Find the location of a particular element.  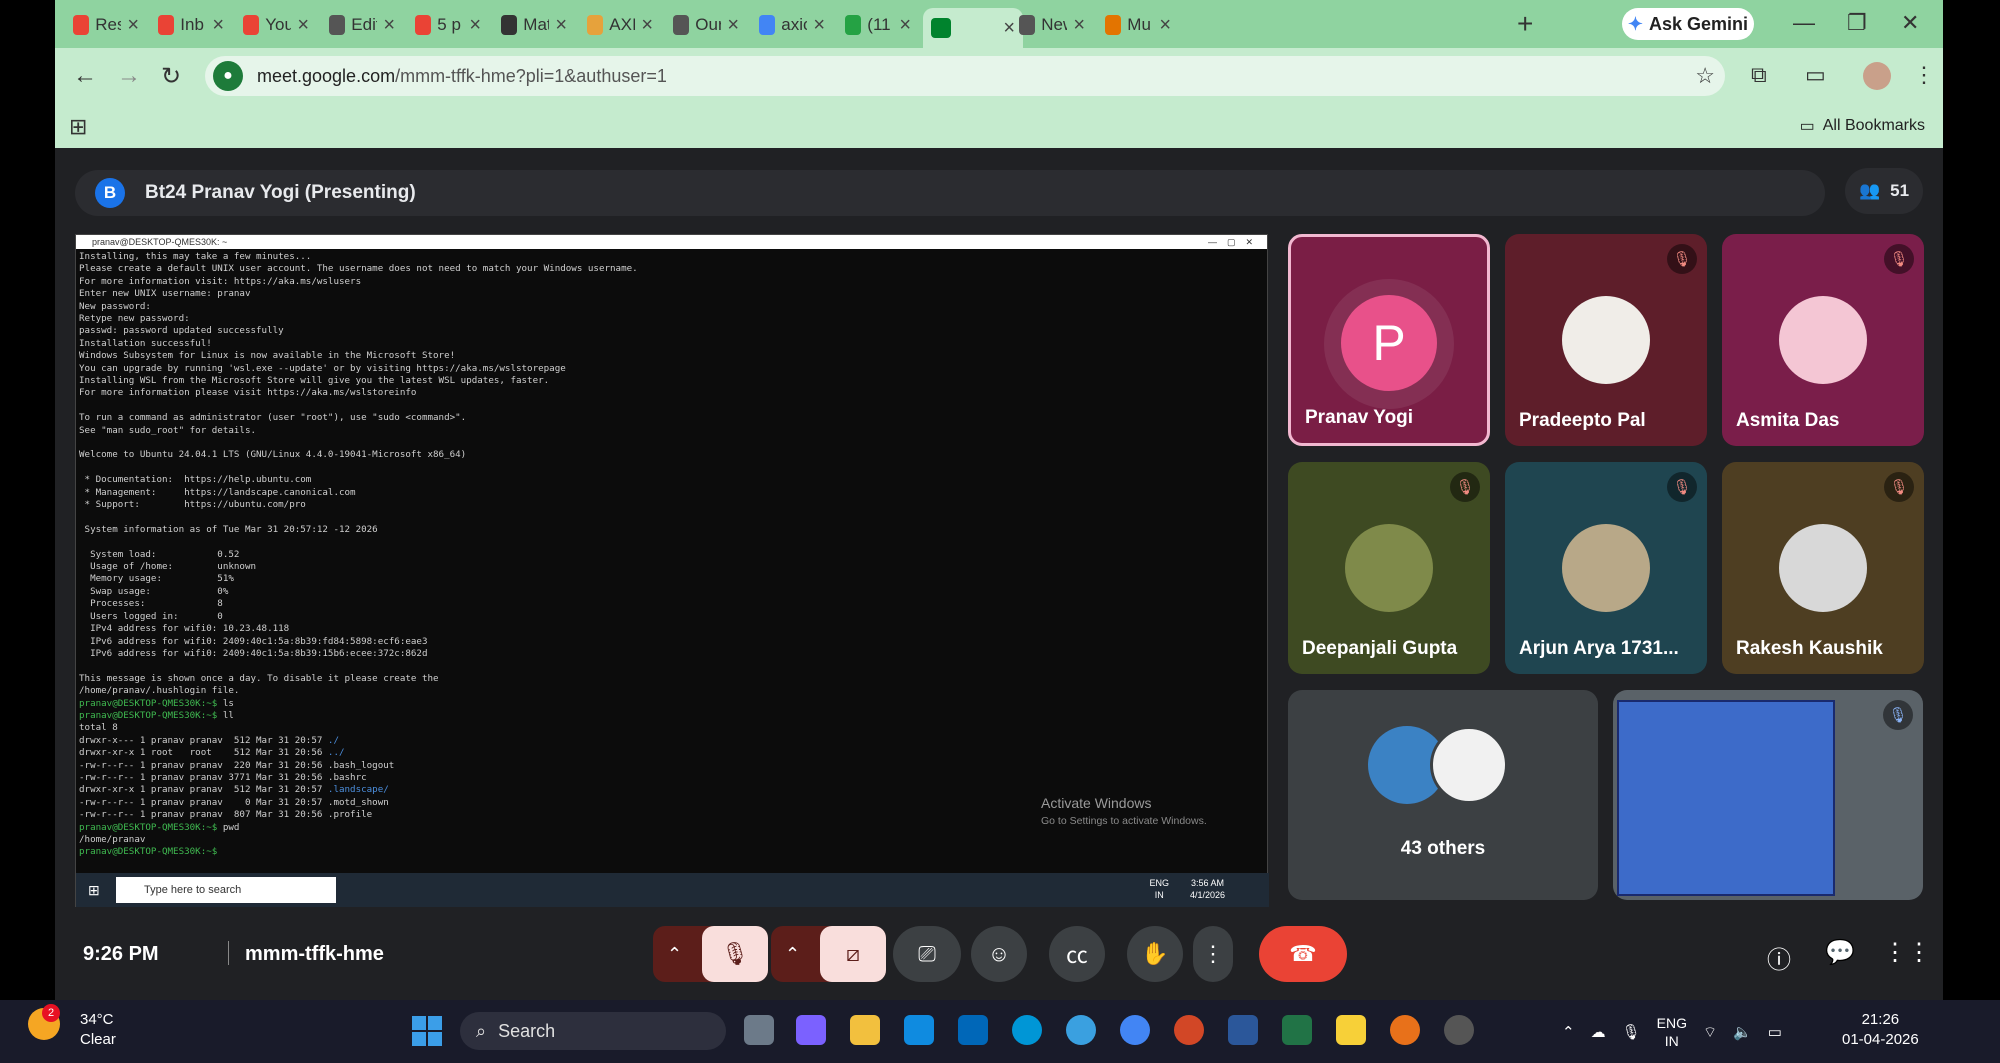

chrome-icon is located at coordinates (1135, 1030).